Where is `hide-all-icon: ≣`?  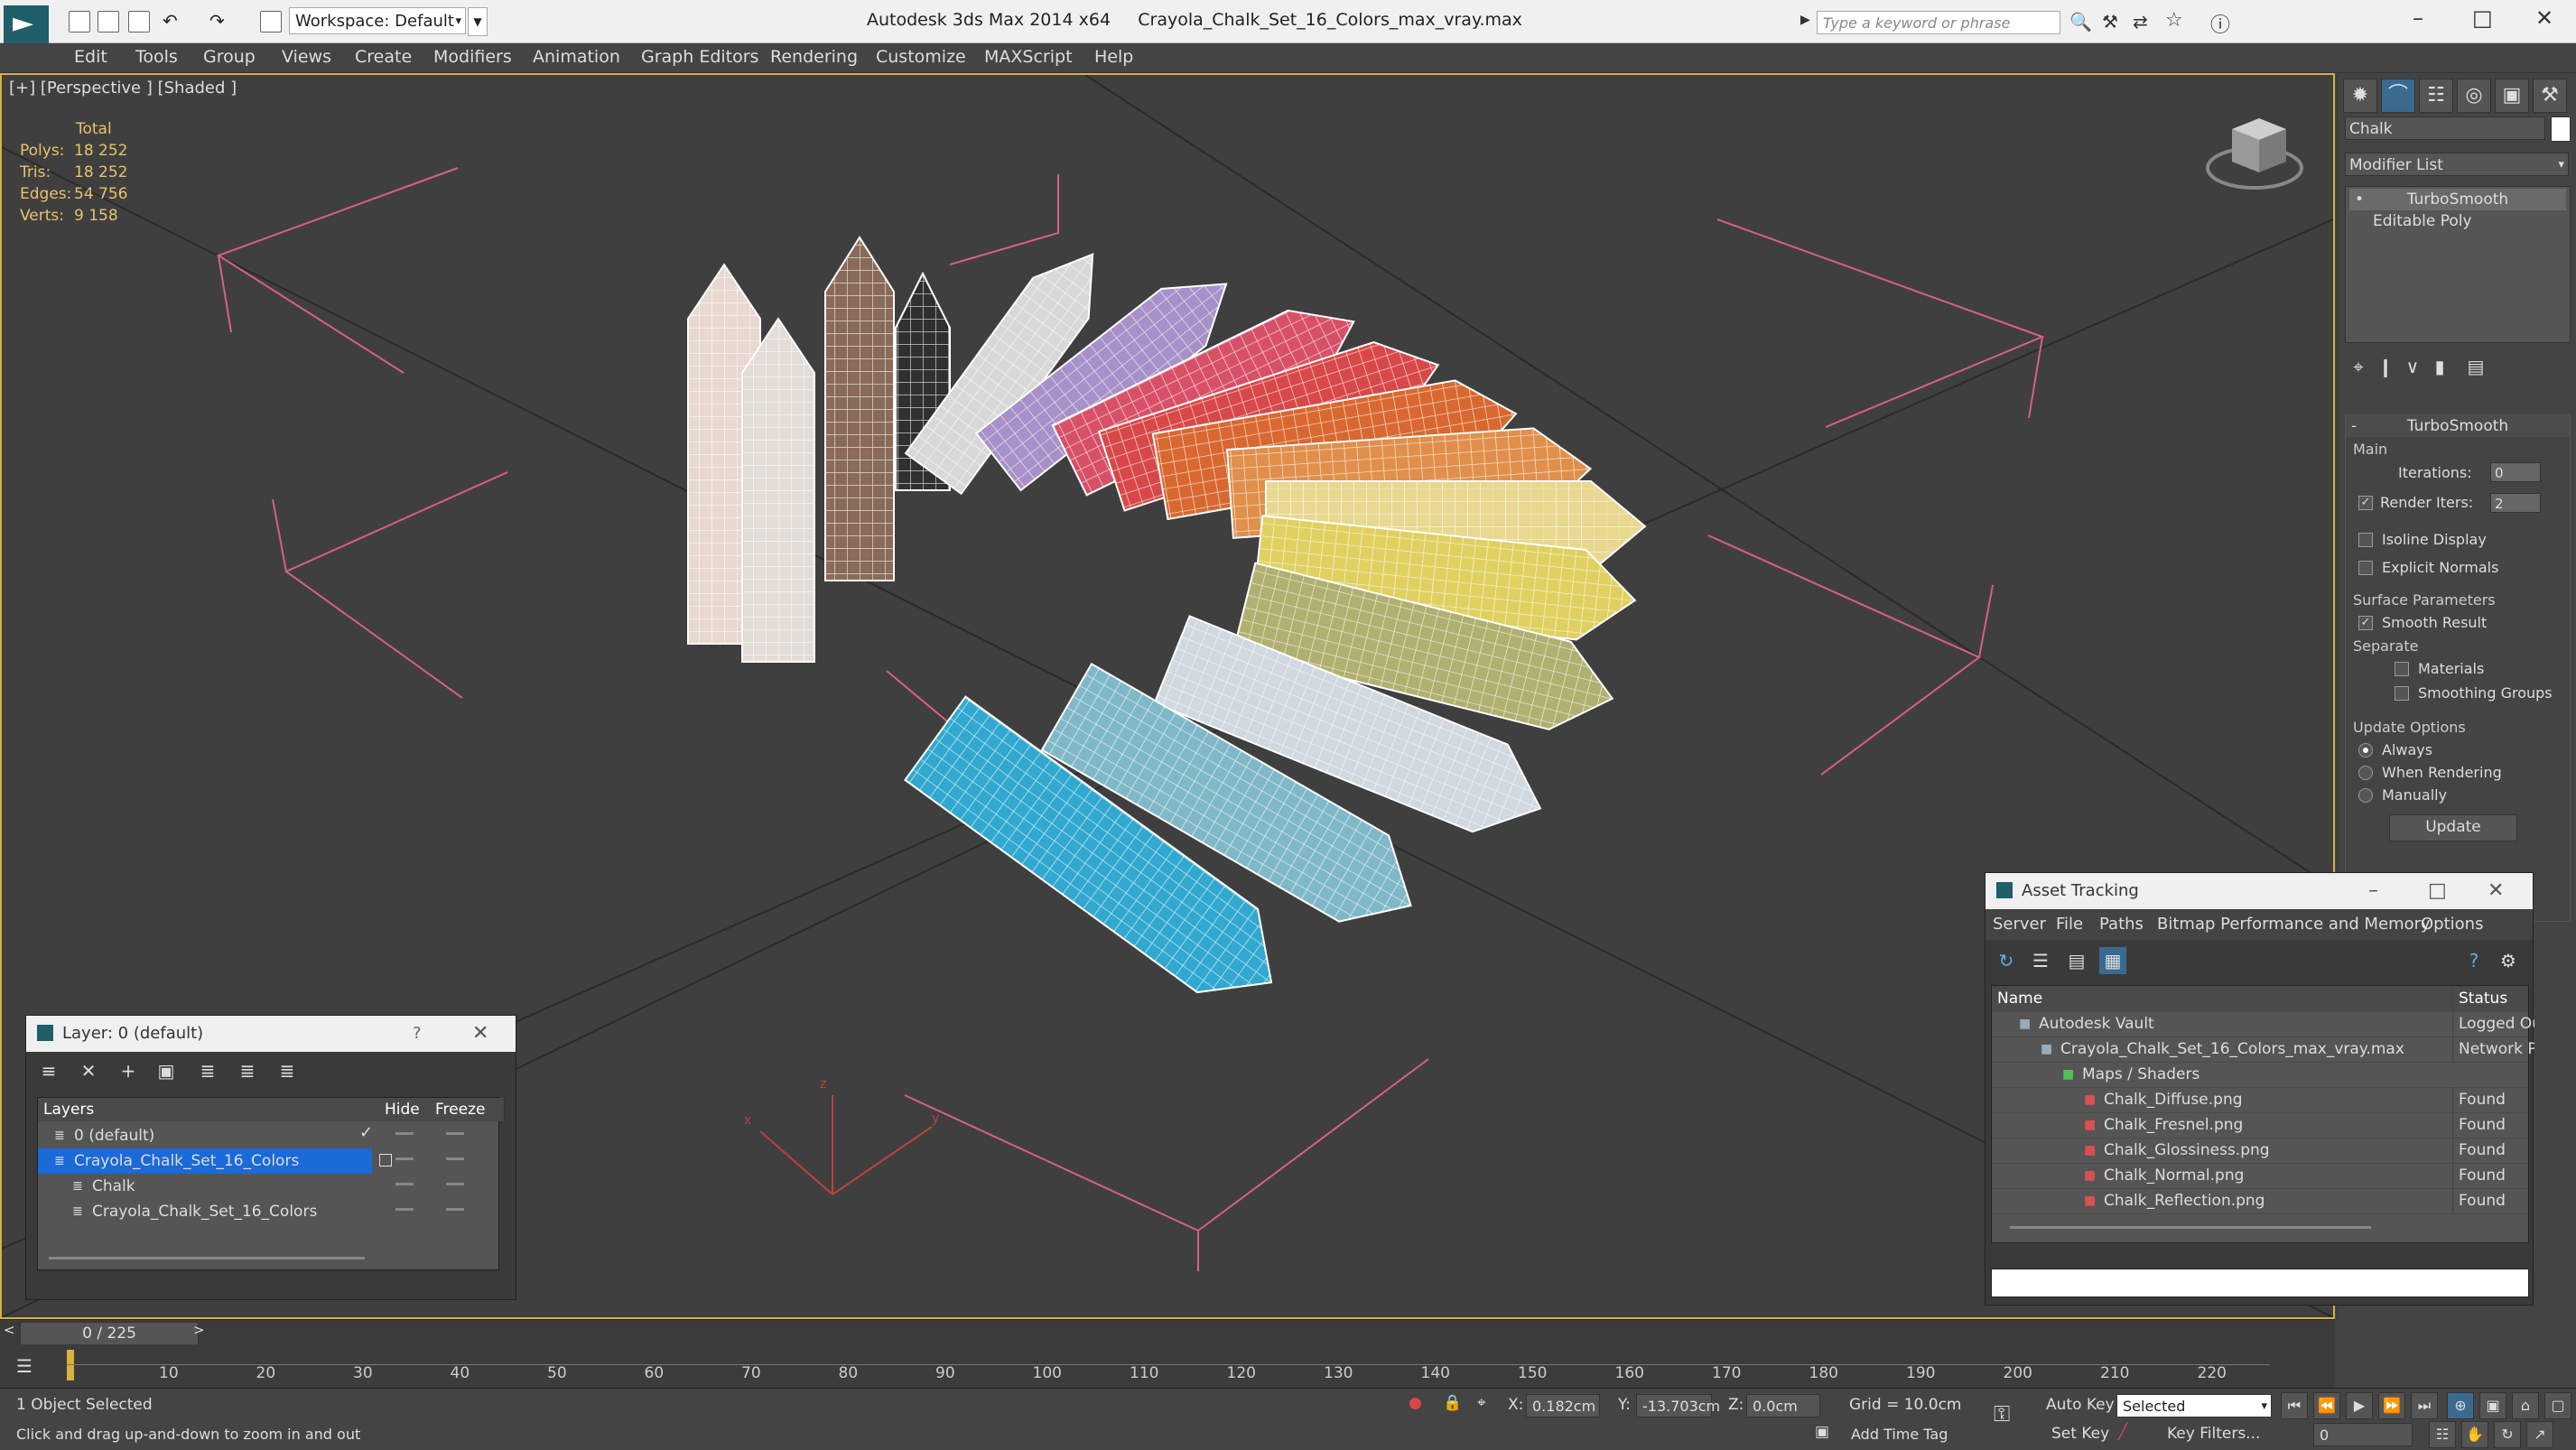 hide-all-icon: ≣ is located at coordinates (247, 1070).